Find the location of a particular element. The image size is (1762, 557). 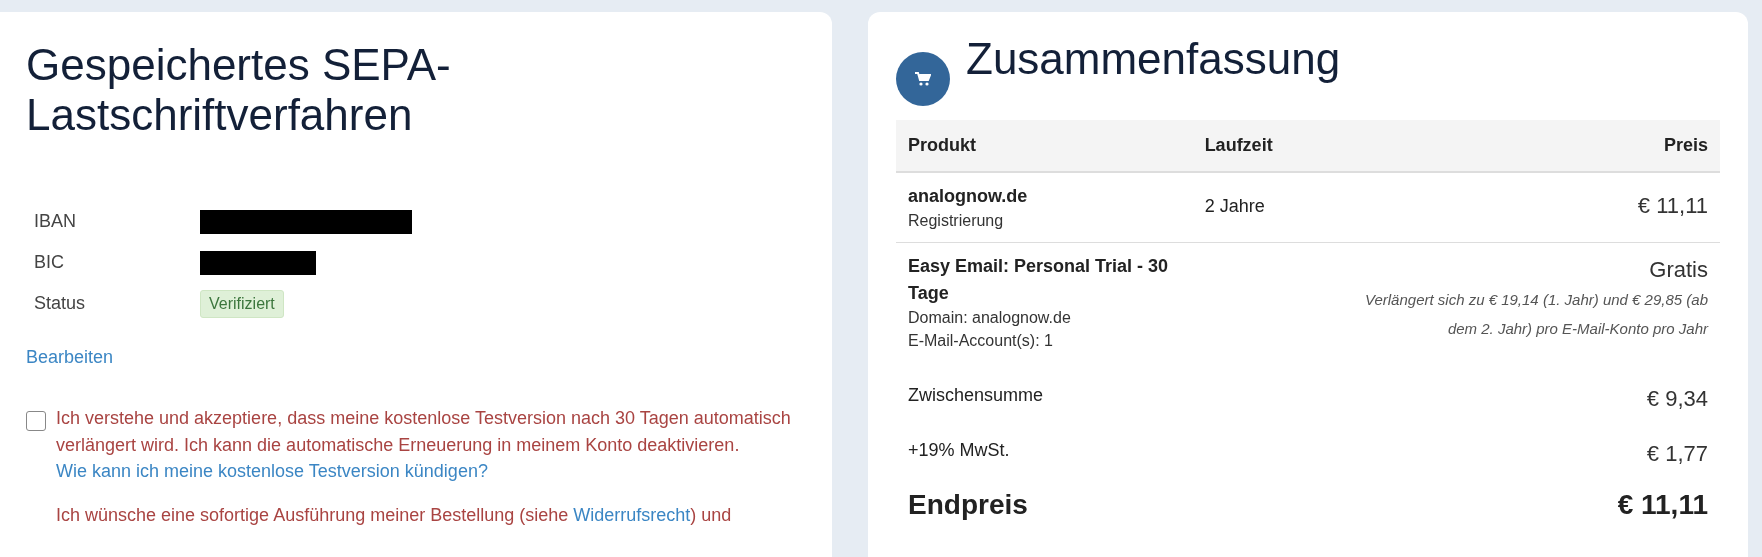

field-label: Status is located at coordinates (60, 304).